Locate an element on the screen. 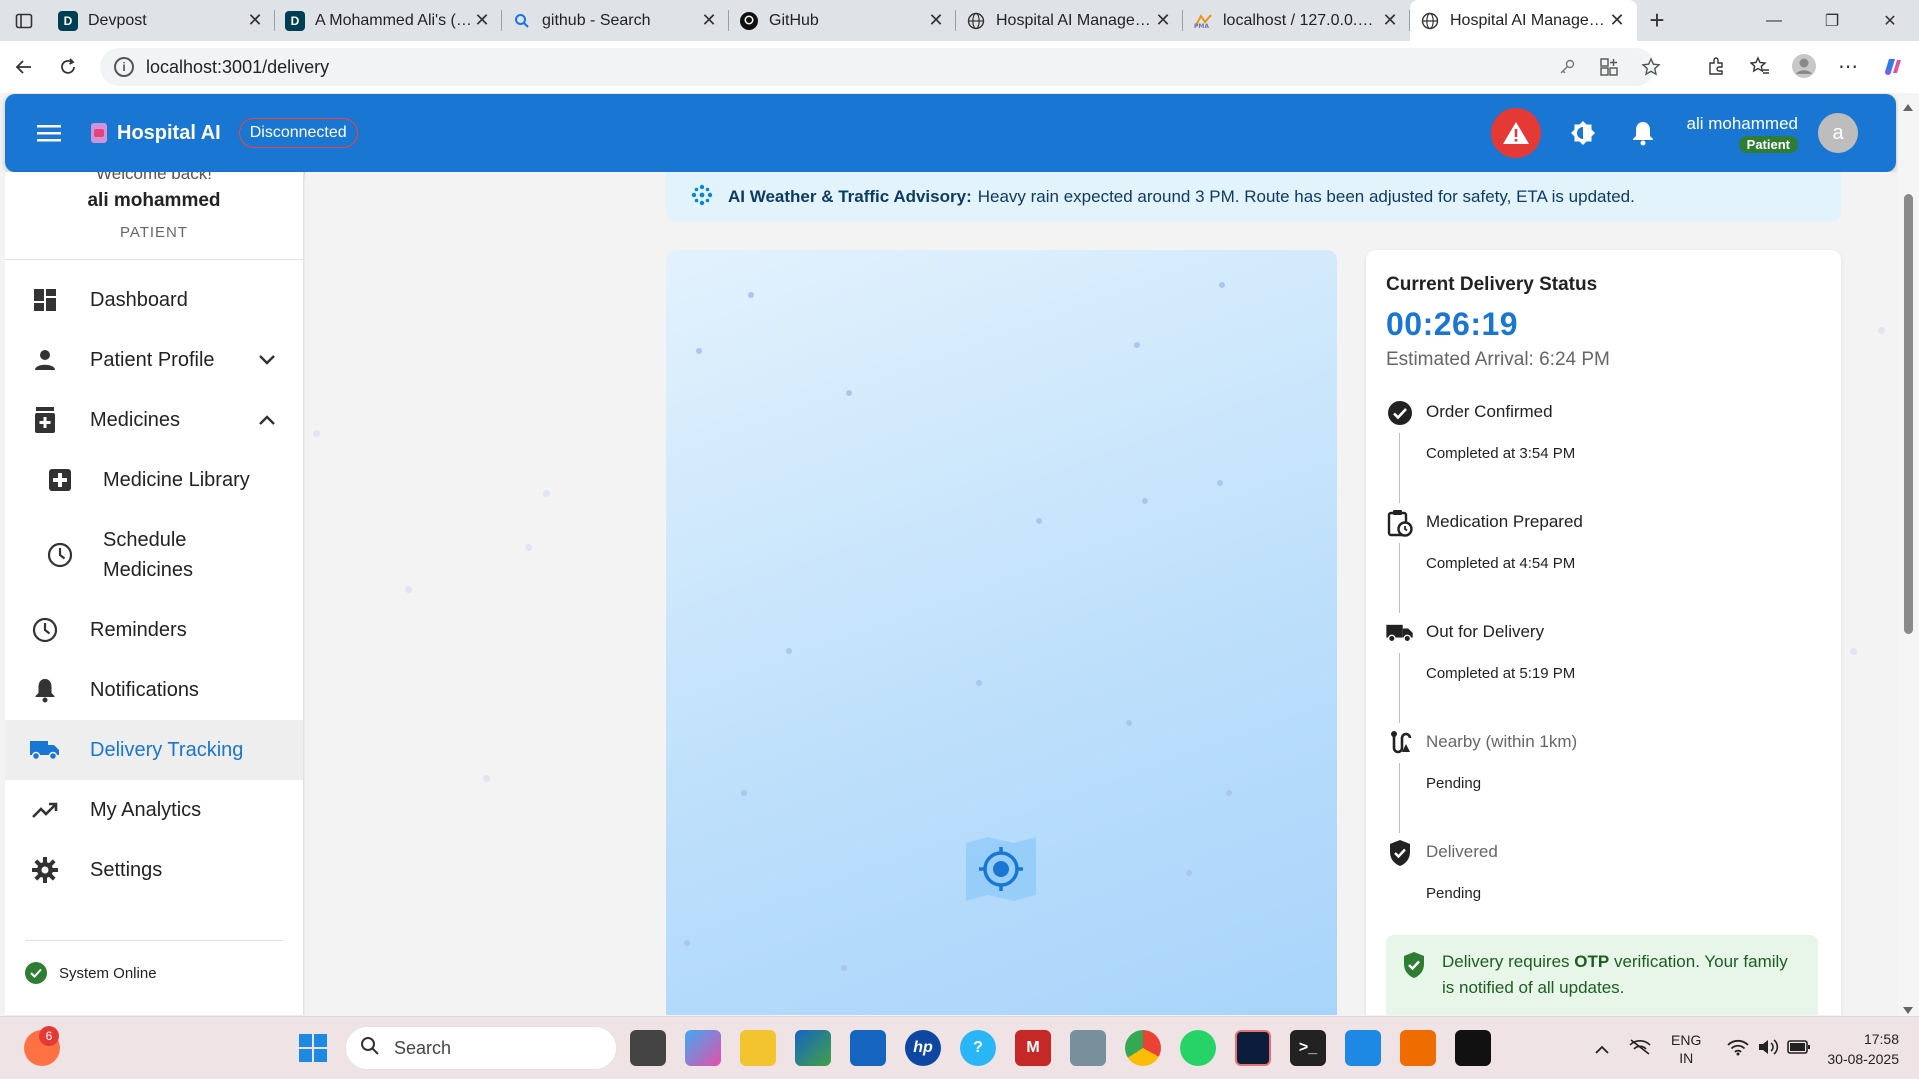  user-info: ali mohammed Patient is located at coordinates (1742, 133).